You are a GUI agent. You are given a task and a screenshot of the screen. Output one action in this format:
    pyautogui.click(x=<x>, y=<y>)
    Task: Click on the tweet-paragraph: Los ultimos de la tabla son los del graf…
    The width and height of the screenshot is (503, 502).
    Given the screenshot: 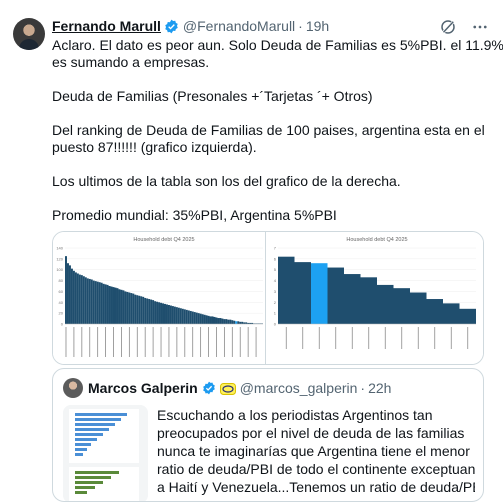 What is the action you would take?
    pyautogui.click(x=272, y=181)
    